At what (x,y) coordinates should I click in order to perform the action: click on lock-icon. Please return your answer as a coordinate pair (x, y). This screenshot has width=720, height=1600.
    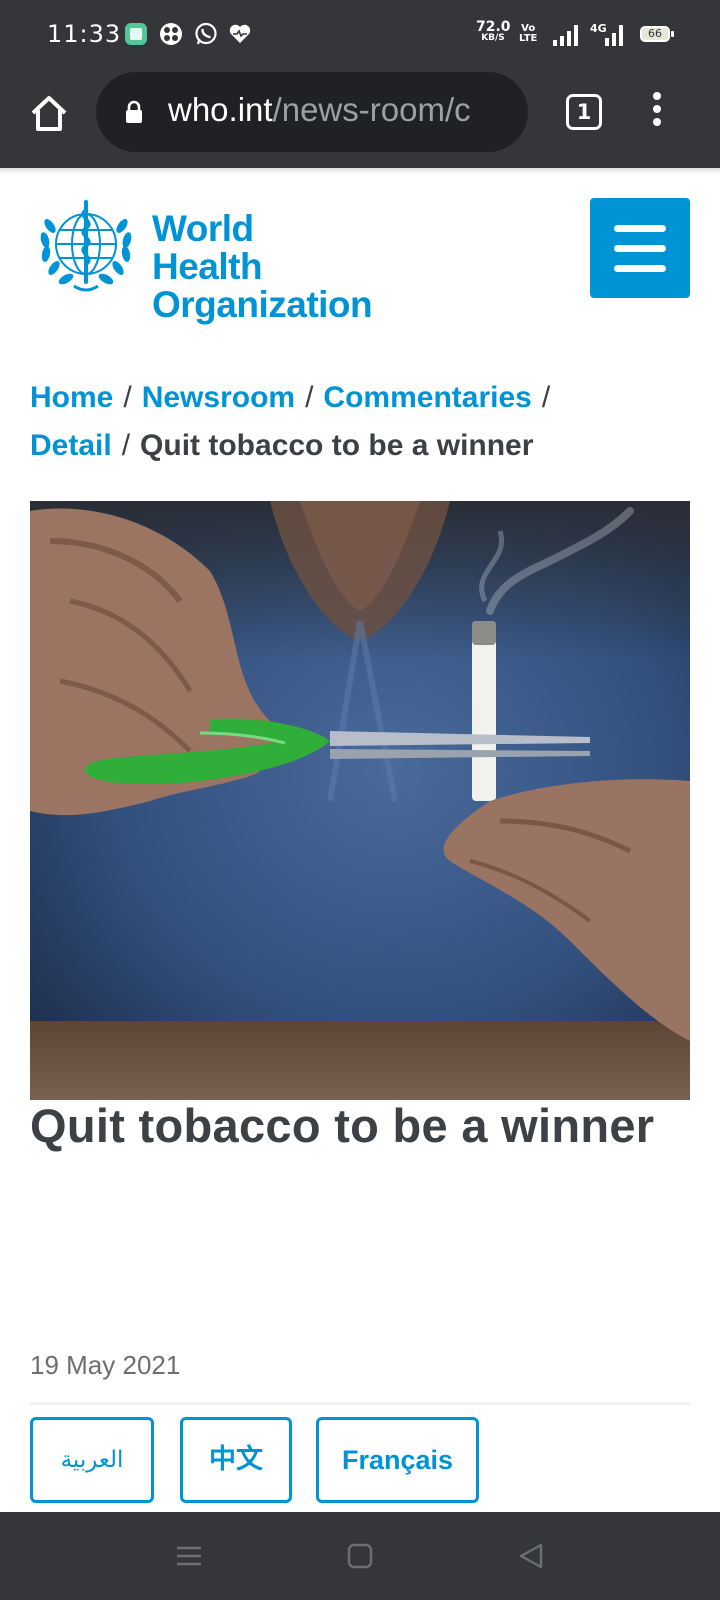
    Looking at the image, I should click on (134, 111).